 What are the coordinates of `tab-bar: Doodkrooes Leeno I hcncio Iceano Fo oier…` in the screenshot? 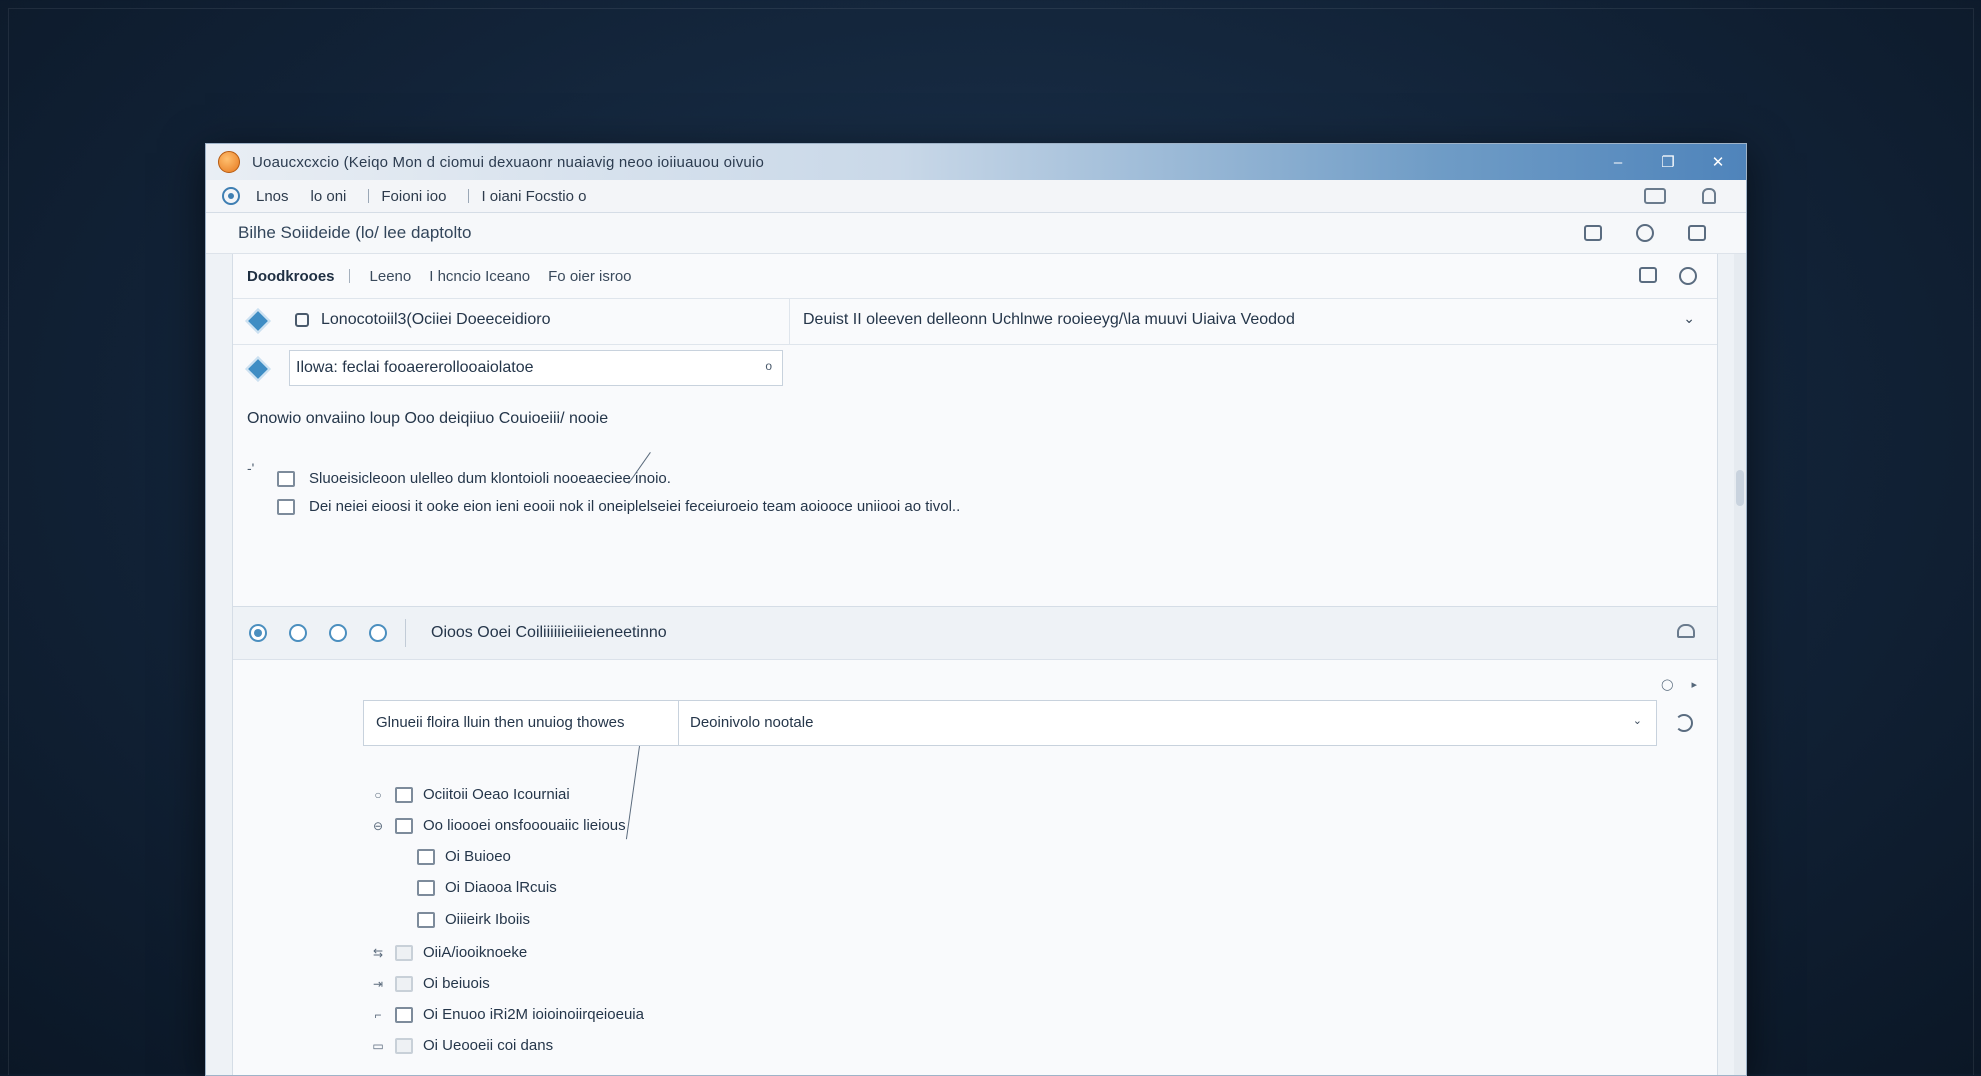 It's located at (975, 276).